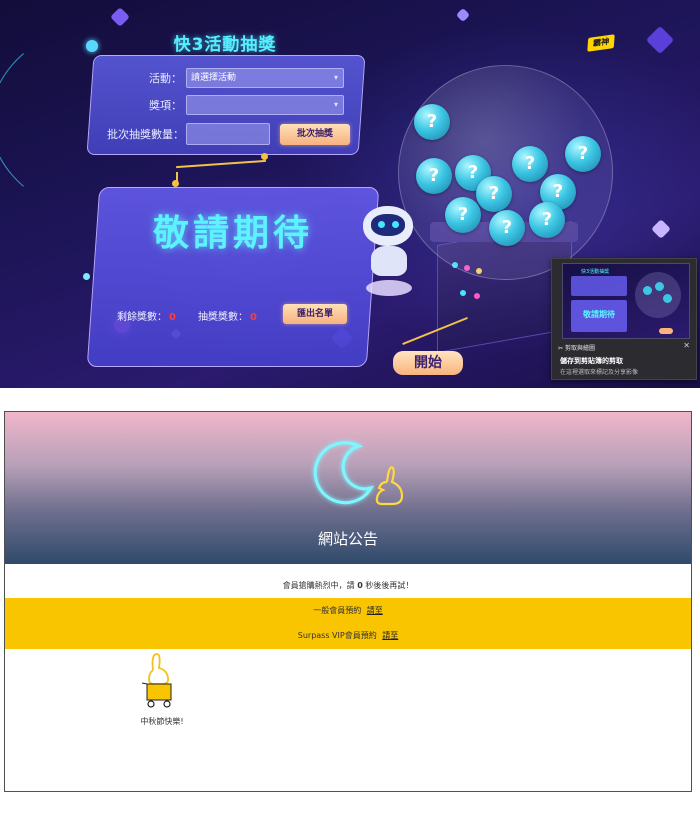 Image resolution: width=700 pixels, height=820 pixels. Describe the element at coordinates (389, 585) in the screenshot. I see `busy-message-suffix: 秒後後再試！` at that location.